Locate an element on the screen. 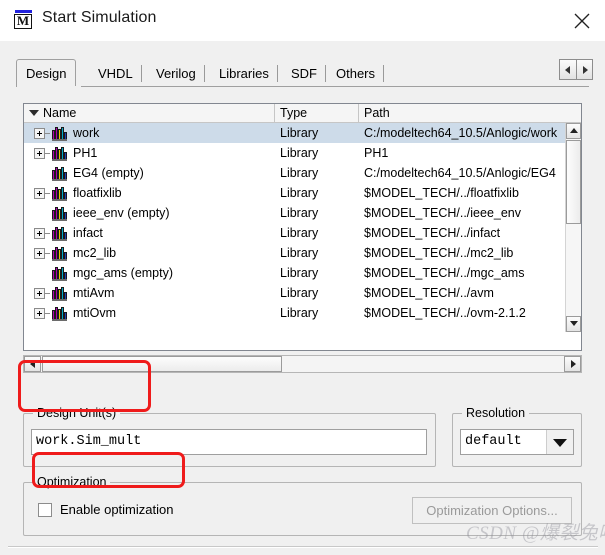  scroll-right-icon is located at coordinates (572, 364).